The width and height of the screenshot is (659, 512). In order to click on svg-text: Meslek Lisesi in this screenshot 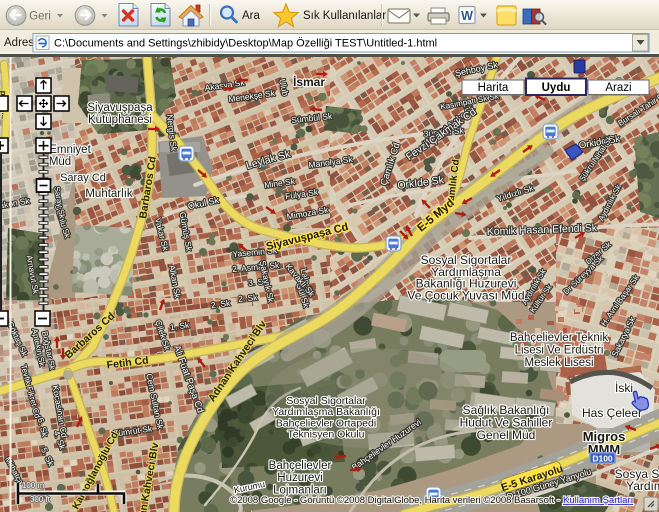, I will do `click(558, 363)`.